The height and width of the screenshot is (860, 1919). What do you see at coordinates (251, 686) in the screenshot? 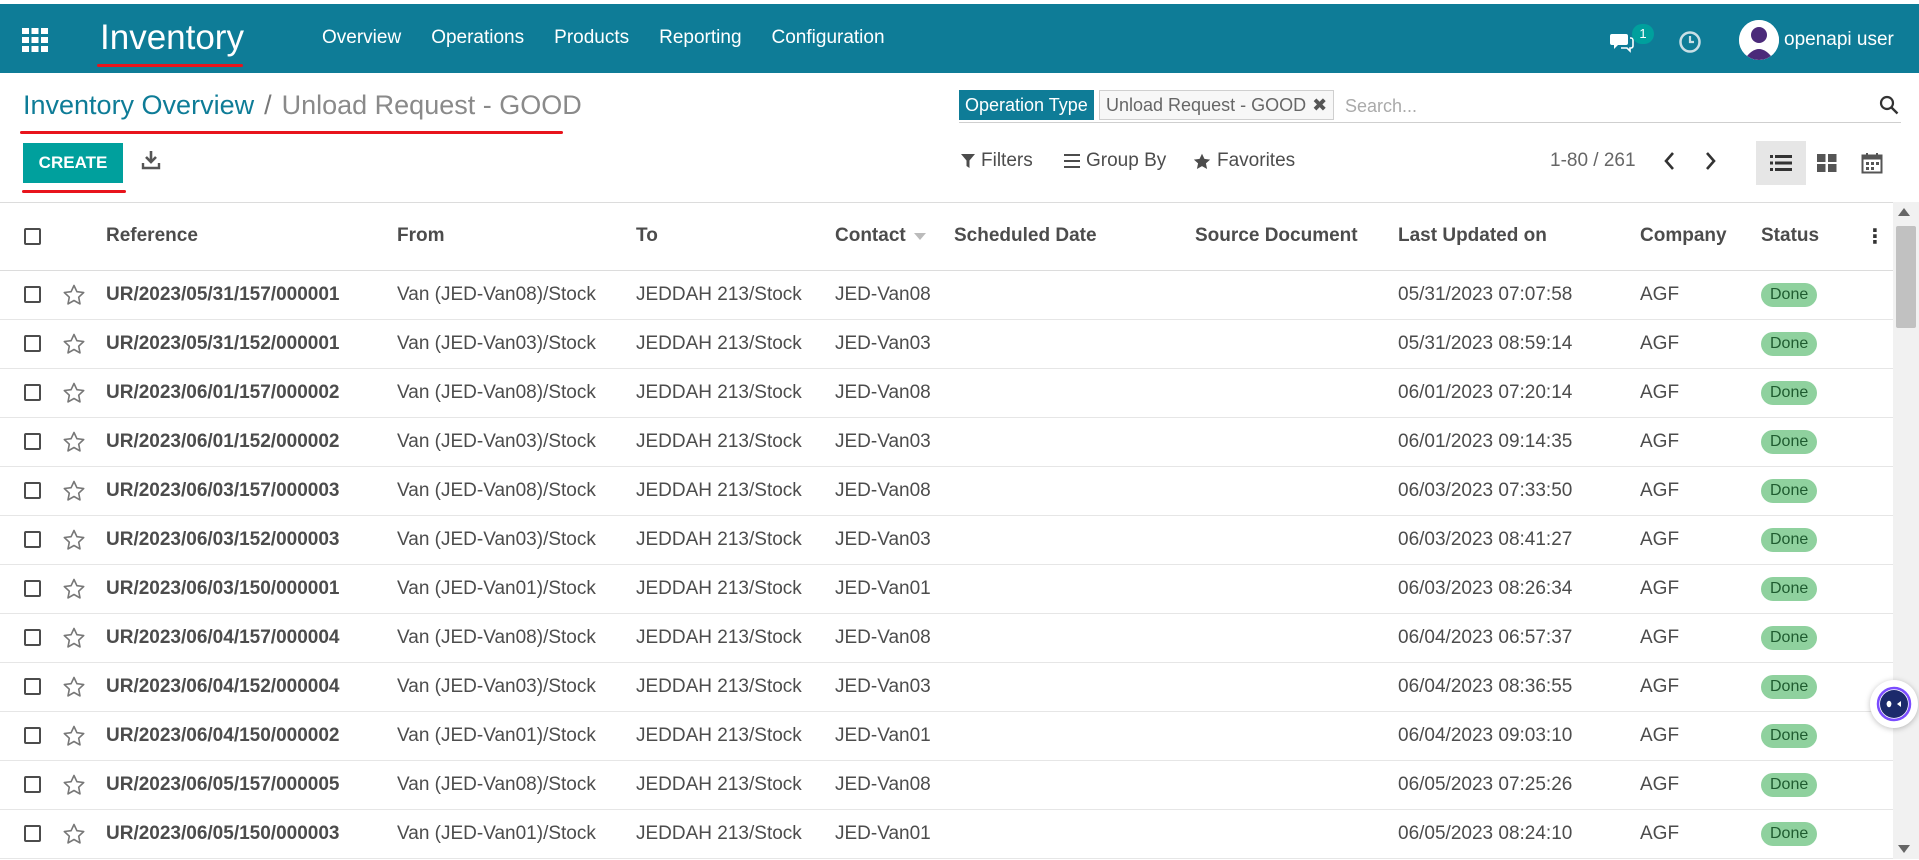
I see `cell-reference: UR/2023/06/04/152/000004` at bounding box center [251, 686].